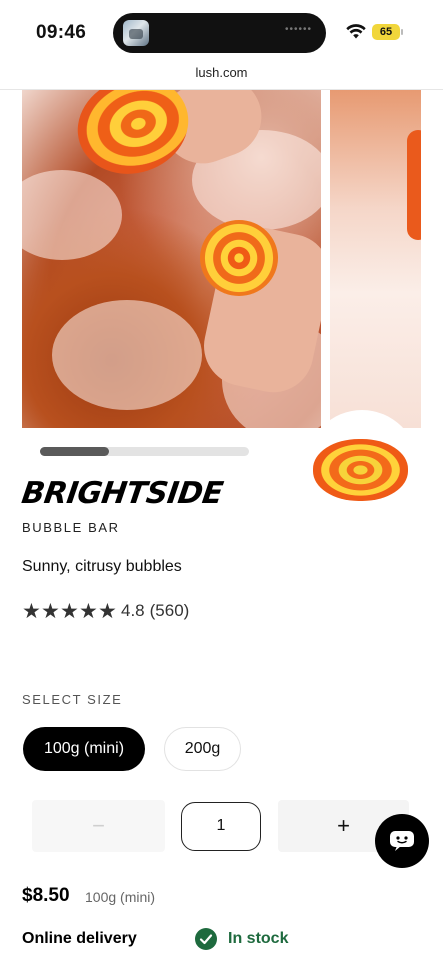 The height and width of the screenshot is (960, 443). What do you see at coordinates (98, 826) in the screenshot?
I see `quantity-decrease-button: −` at bounding box center [98, 826].